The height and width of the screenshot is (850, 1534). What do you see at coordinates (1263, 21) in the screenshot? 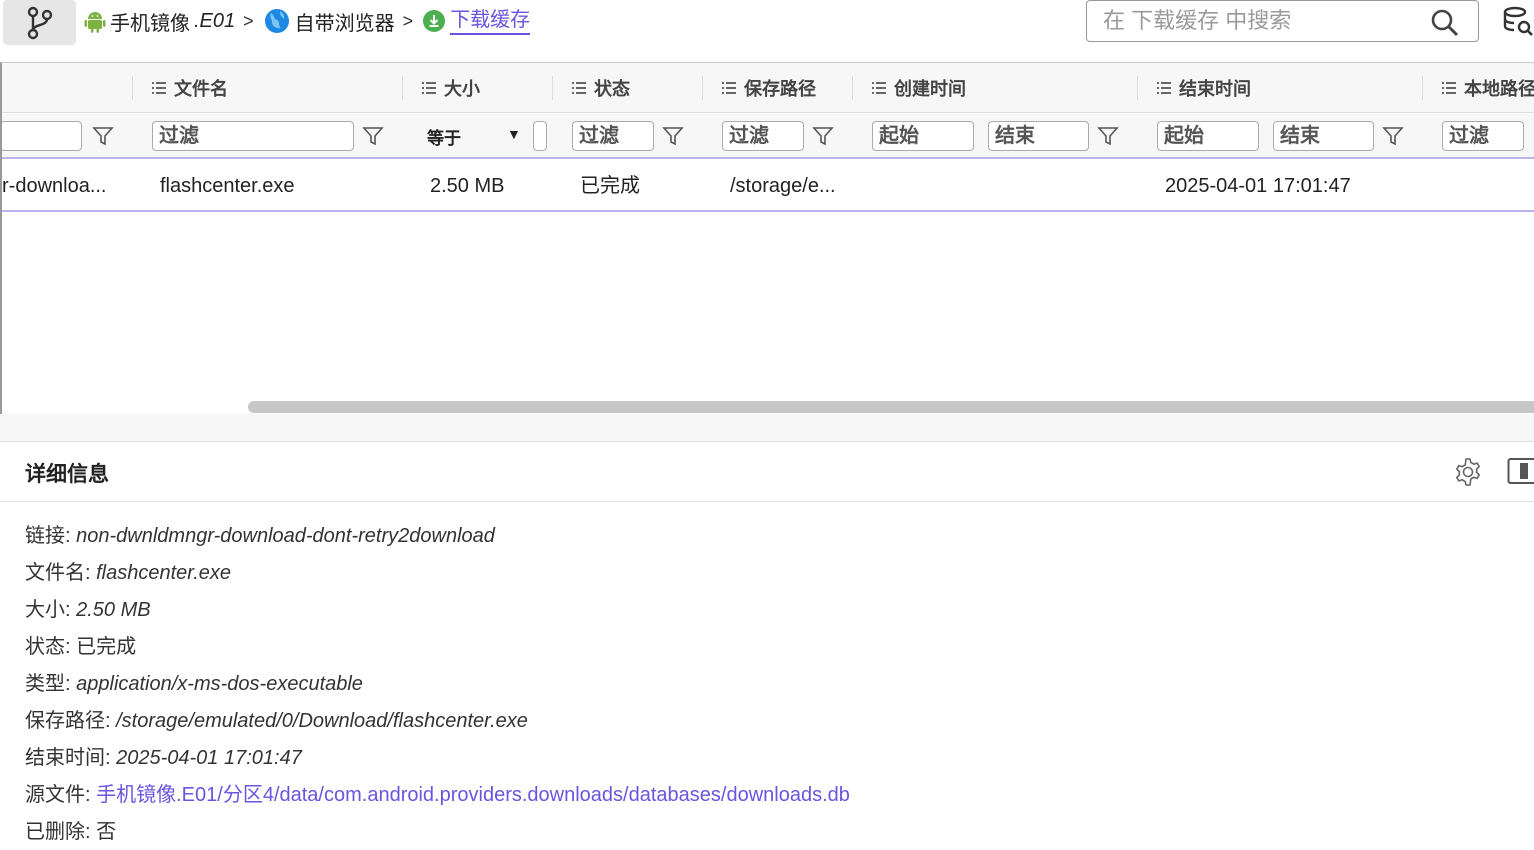
I see `search-input` at bounding box center [1263, 21].